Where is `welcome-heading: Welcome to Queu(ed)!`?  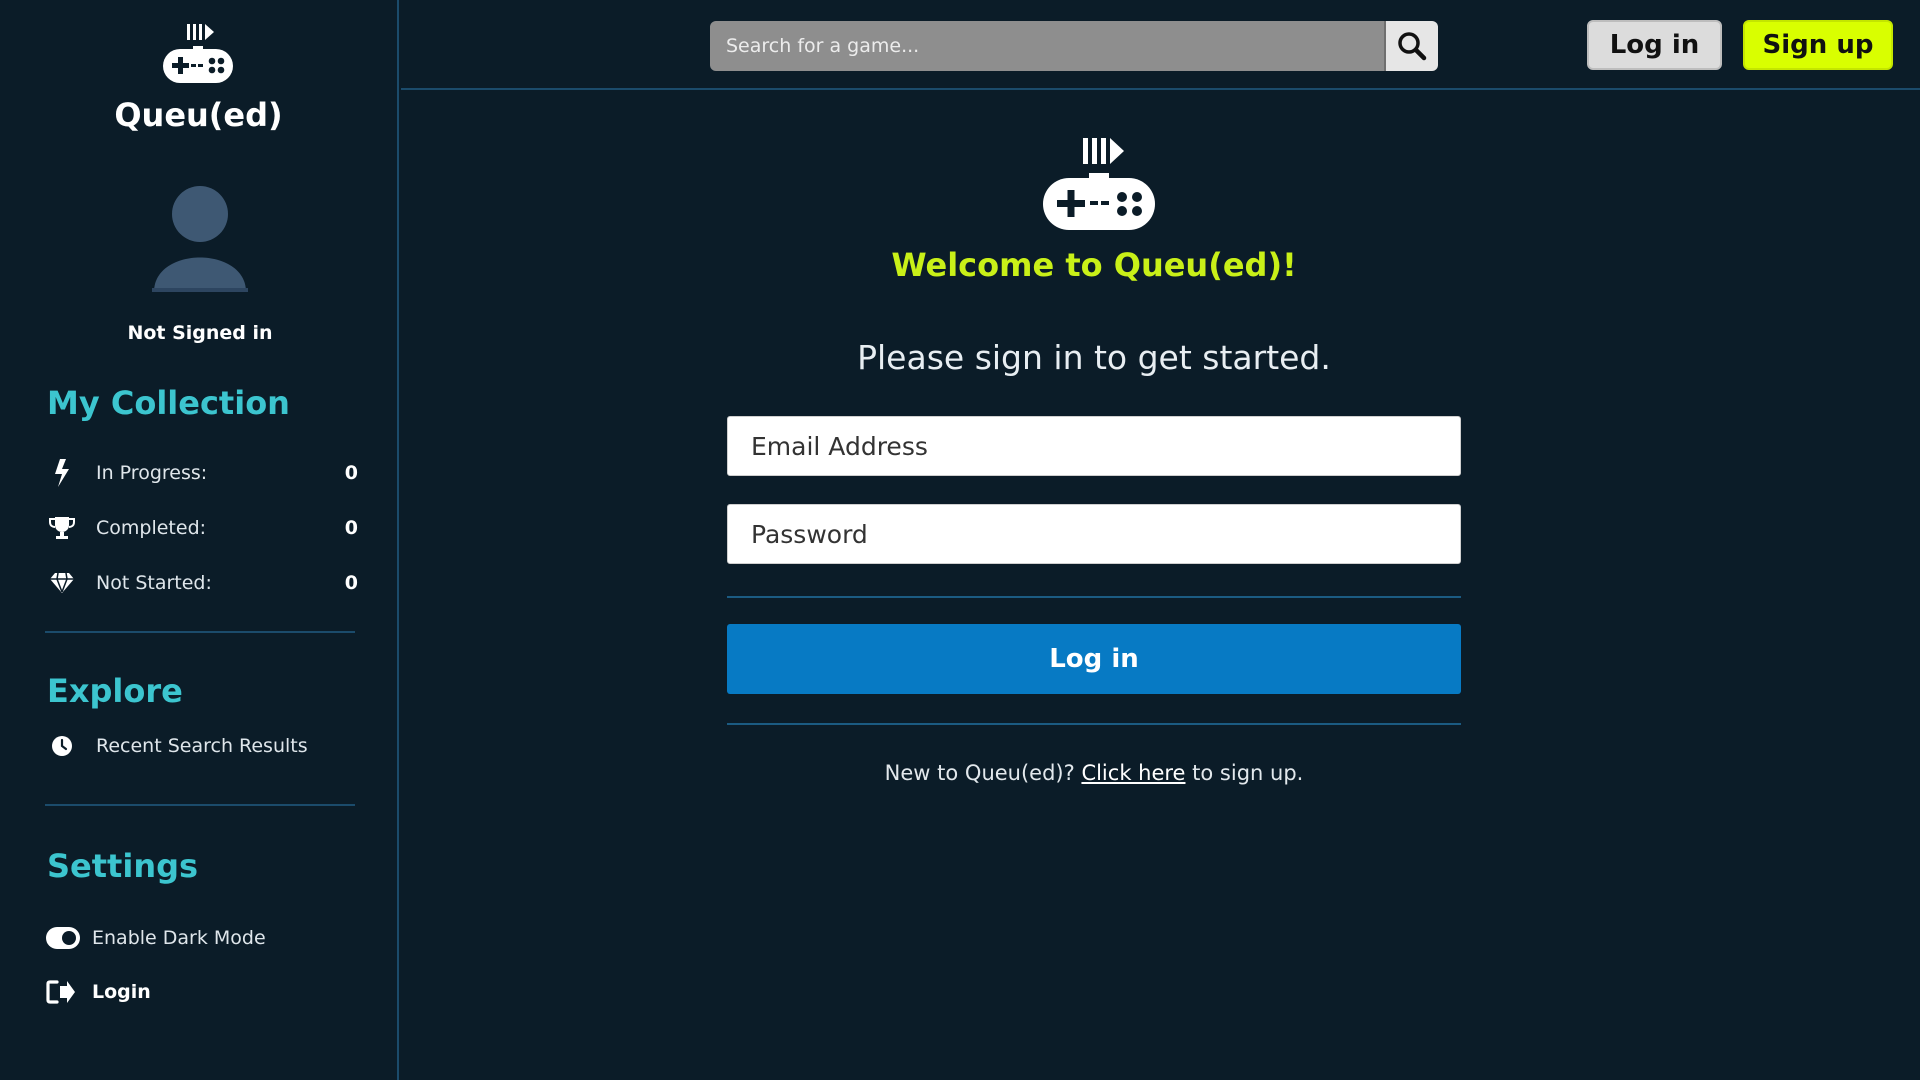
welcome-heading: Welcome to Queu(ed)! is located at coordinates (1094, 265).